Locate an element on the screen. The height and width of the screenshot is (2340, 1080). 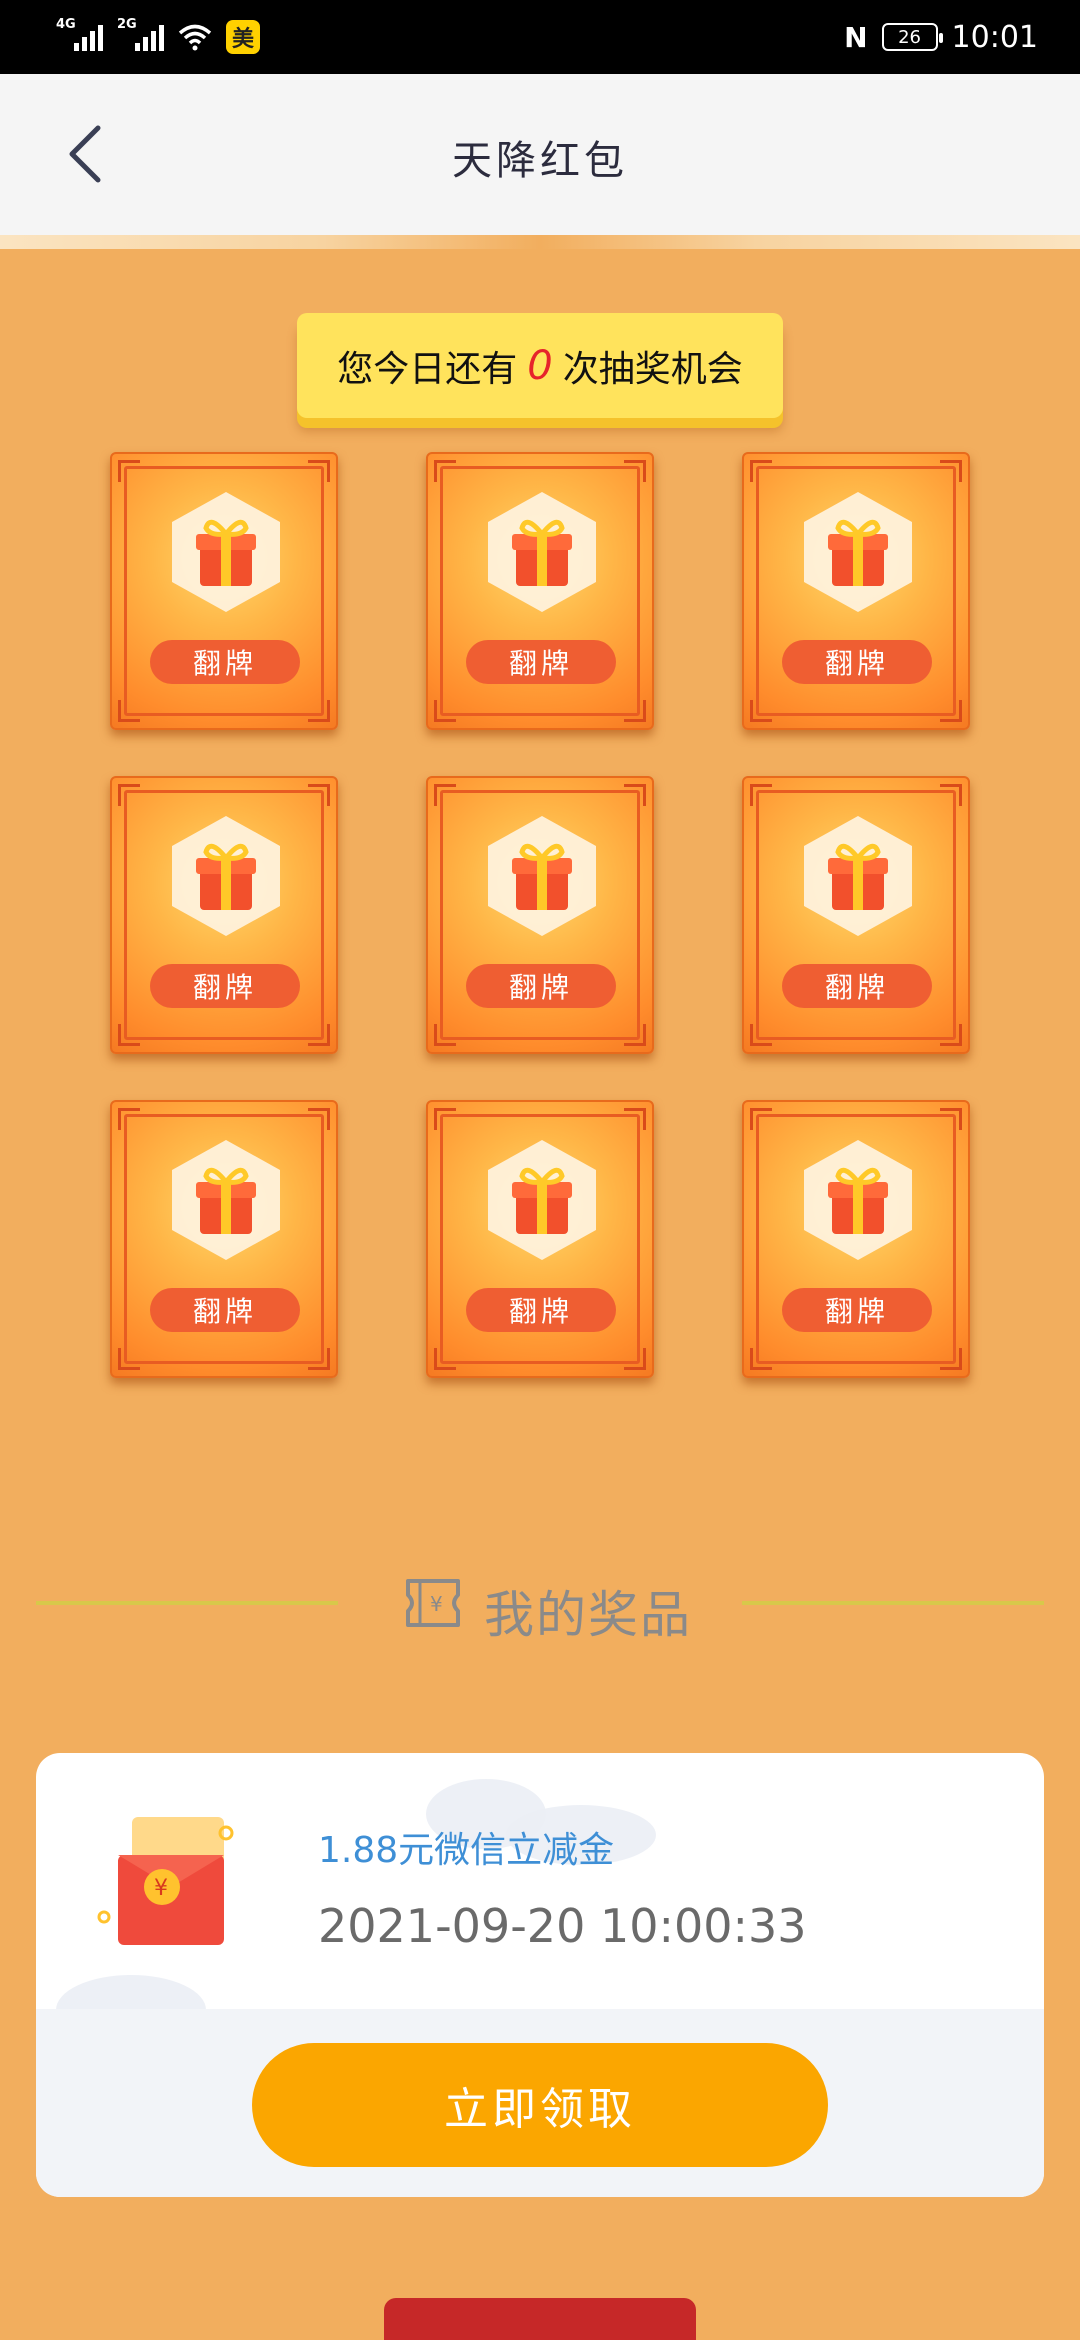
chances-count: 0 is located at coordinates (540, 365).